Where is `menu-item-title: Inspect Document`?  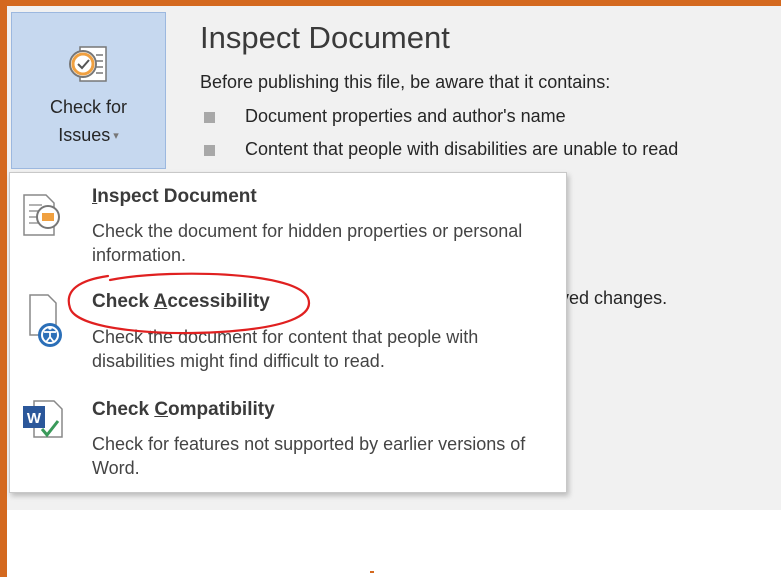
menu-item-title: Inspect Document is located at coordinates (174, 196).